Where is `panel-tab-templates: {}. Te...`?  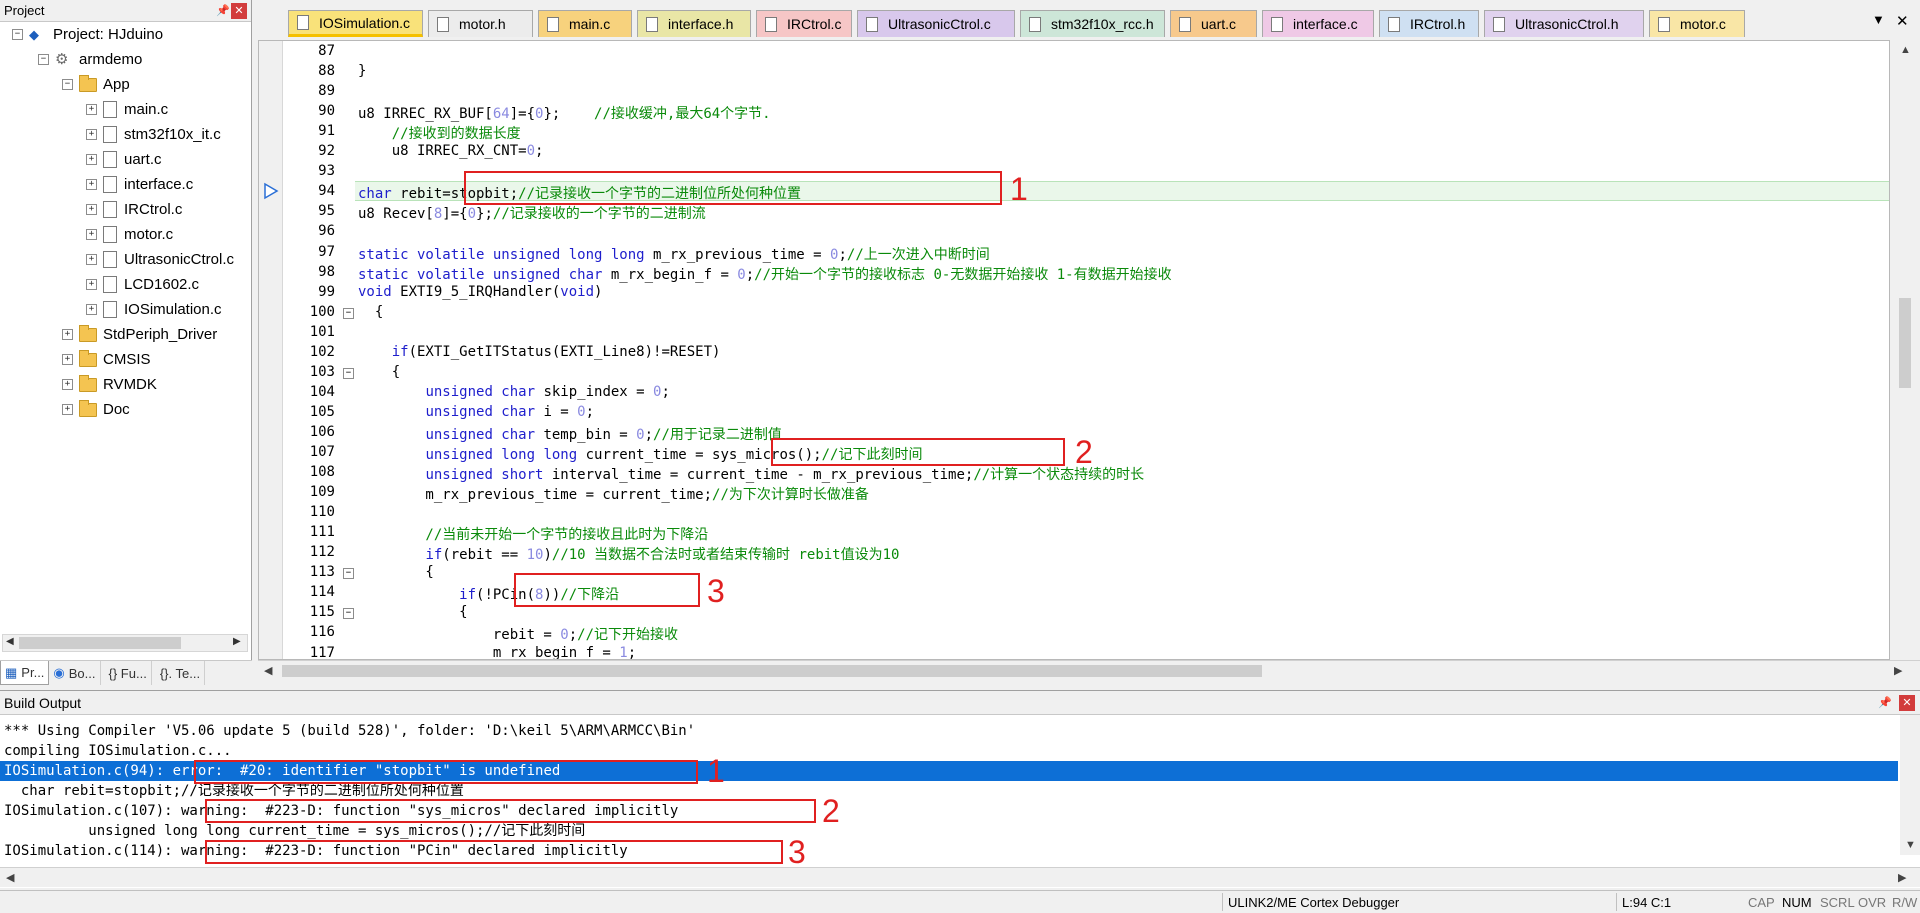
panel-tab-templates: {}. Te... is located at coordinates (179, 673).